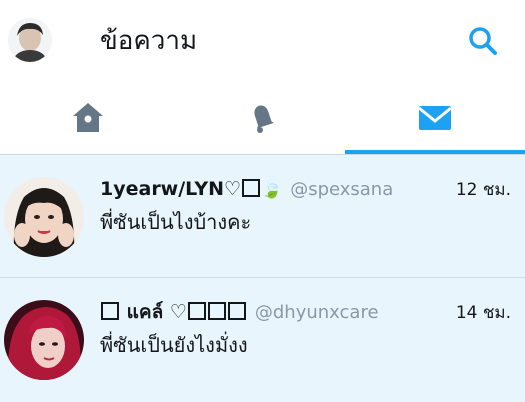 The image size is (525, 402). I want to click on message-preview: พี่ซันเป็นไงบ้างคะ, so click(176, 222).